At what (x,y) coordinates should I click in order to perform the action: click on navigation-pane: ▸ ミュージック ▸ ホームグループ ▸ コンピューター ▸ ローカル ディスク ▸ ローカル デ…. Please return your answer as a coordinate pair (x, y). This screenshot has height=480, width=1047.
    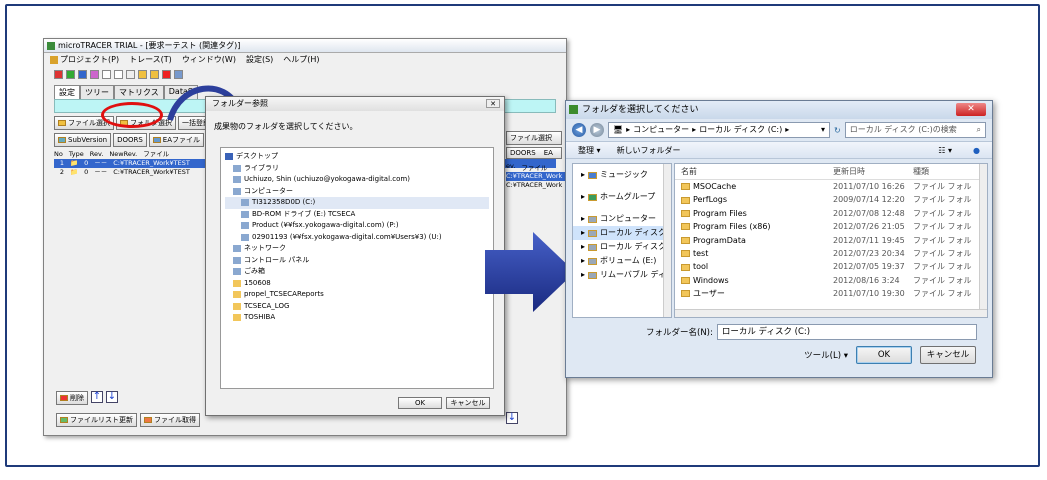
    Looking at the image, I should click on (622, 240).